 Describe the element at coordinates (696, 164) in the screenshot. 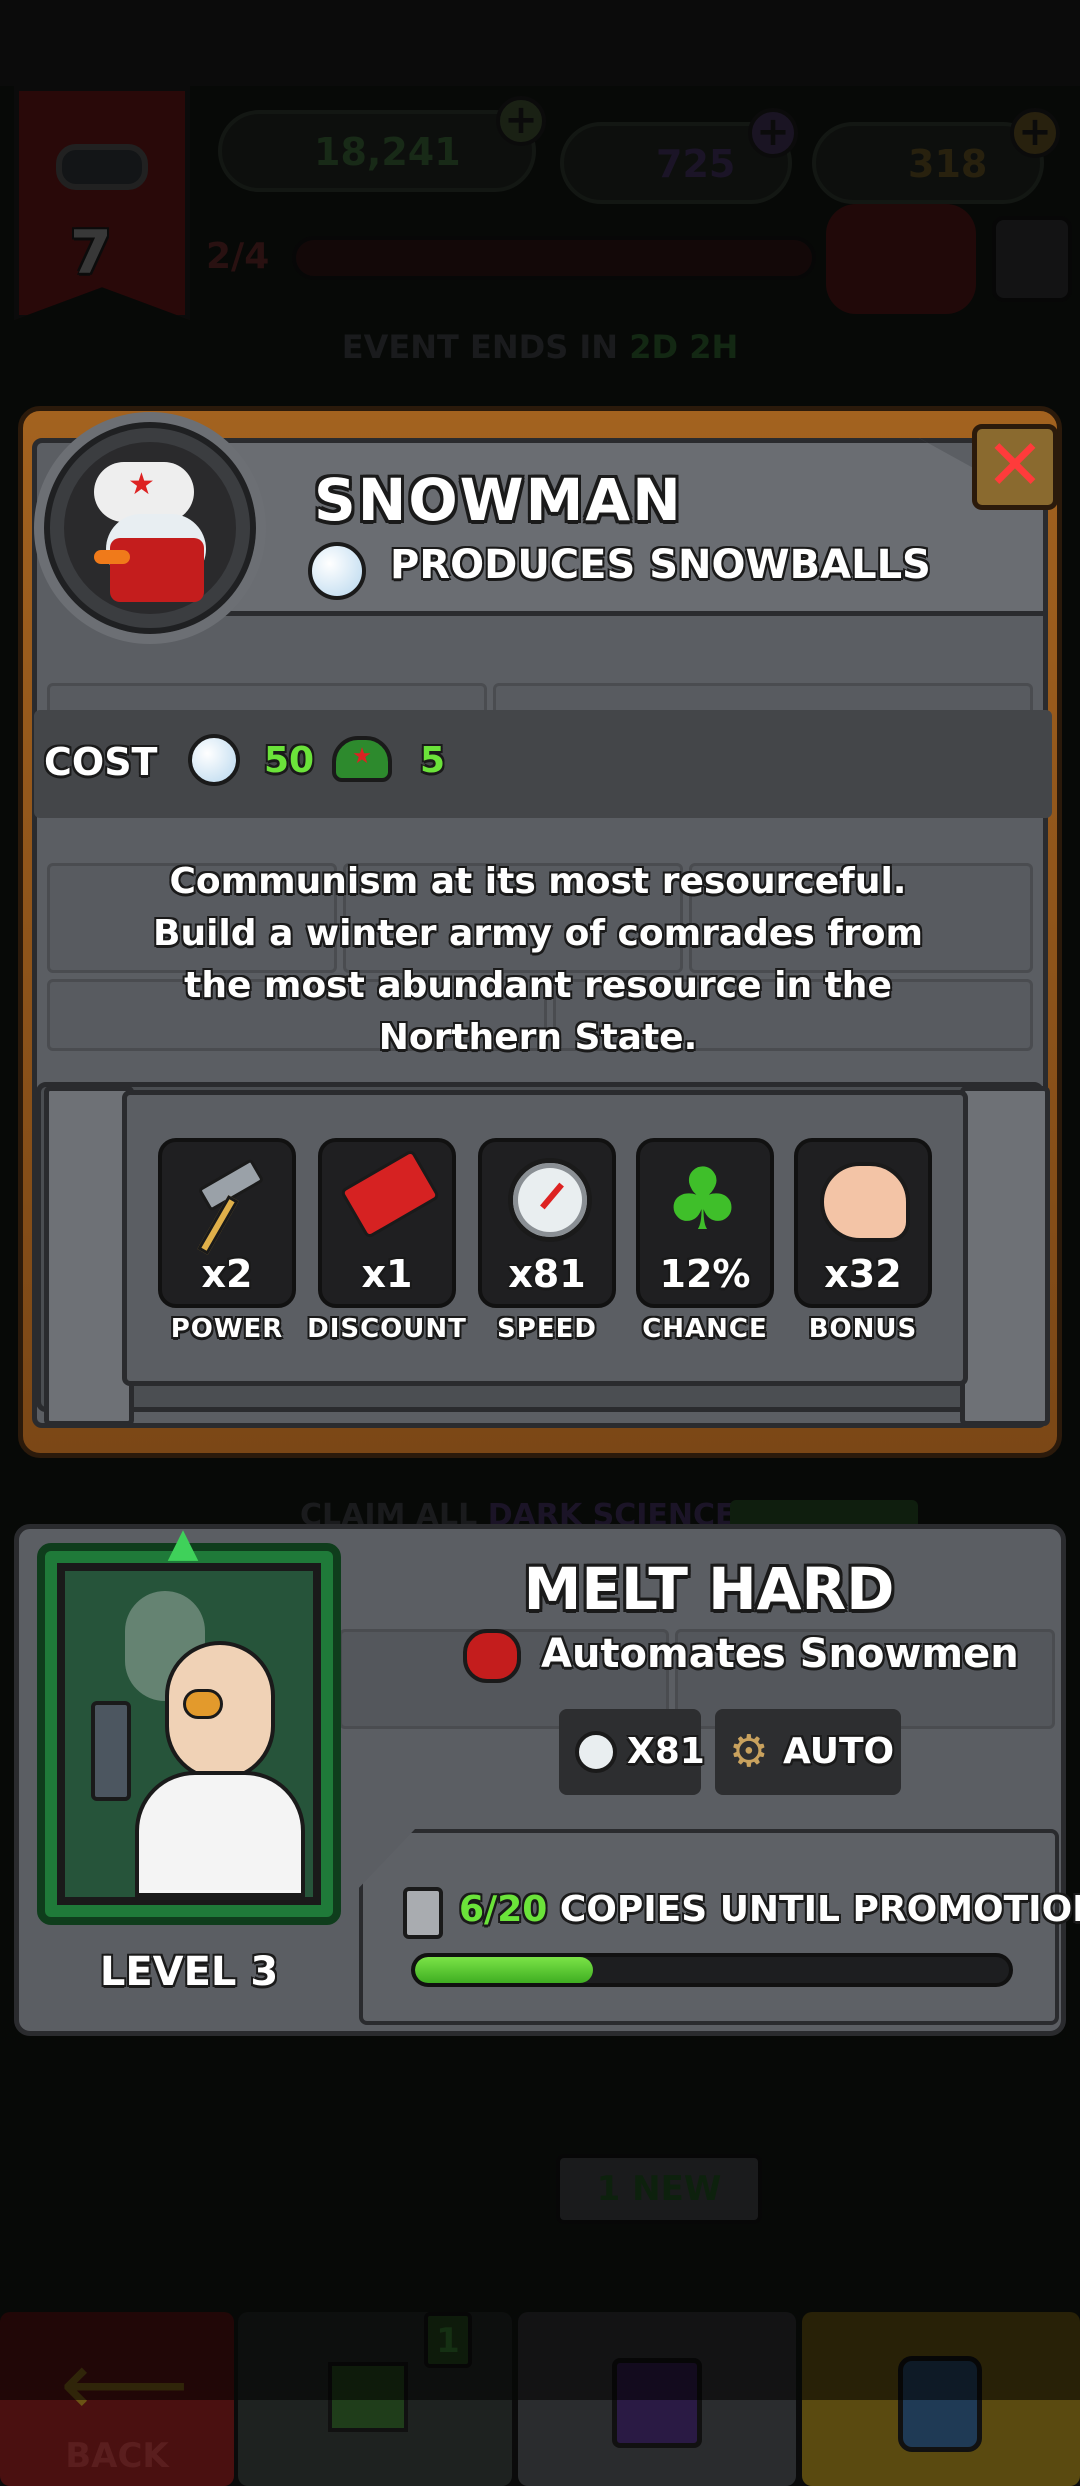

I see `potions-currency-value: 725` at that location.